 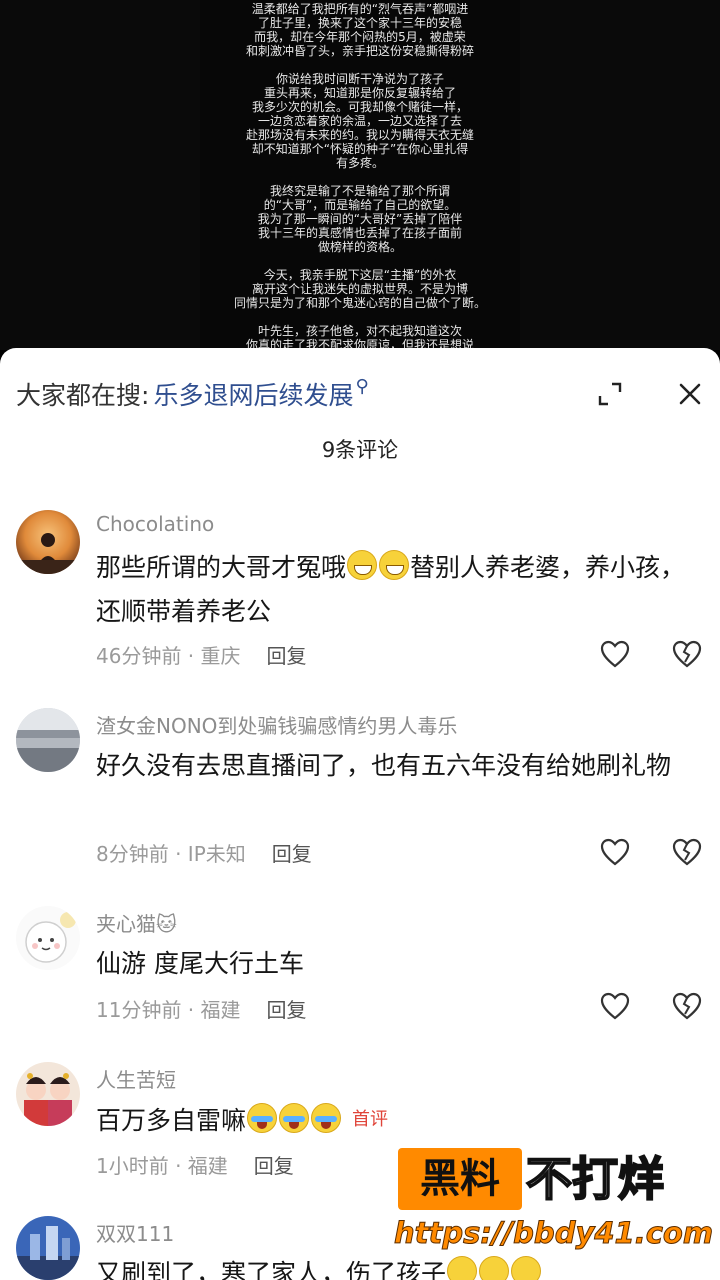 What do you see at coordinates (135, 1232) in the screenshot?
I see `username: 双双111` at bounding box center [135, 1232].